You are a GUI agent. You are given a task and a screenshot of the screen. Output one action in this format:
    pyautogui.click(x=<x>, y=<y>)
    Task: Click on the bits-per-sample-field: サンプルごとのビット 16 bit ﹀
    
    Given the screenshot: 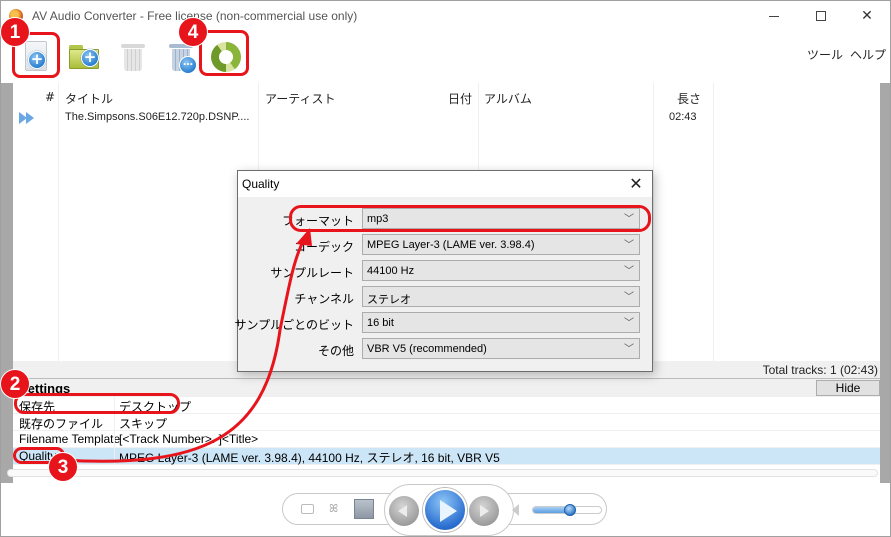 What is the action you would take?
    pyautogui.click(x=443, y=323)
    